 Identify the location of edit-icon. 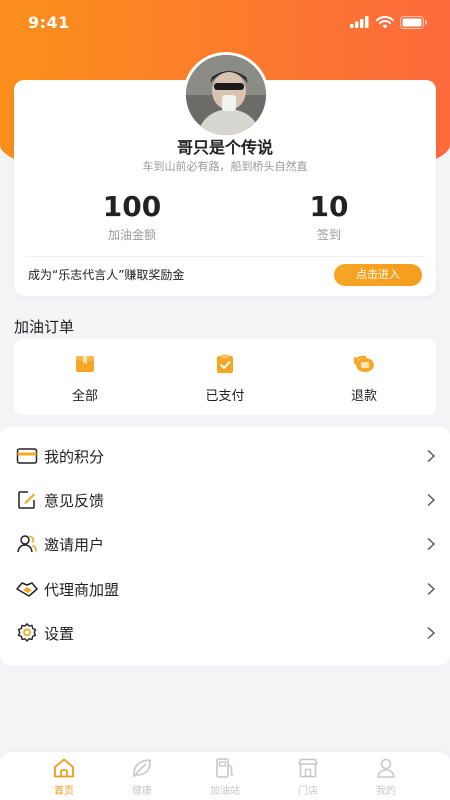
(26, 500).